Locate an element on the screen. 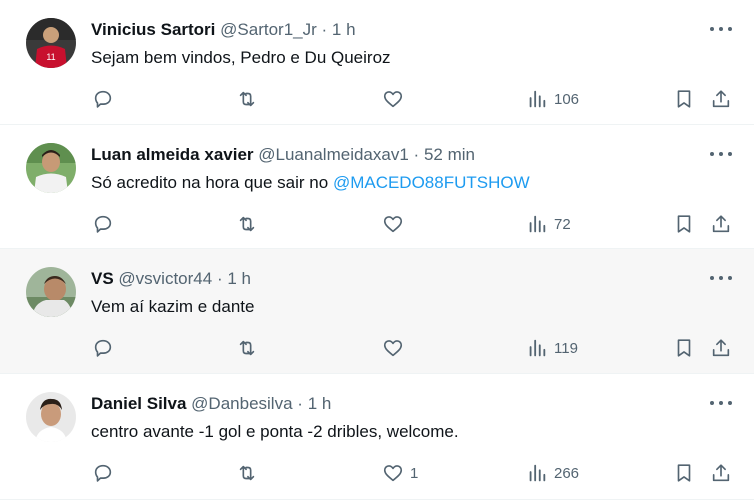 The width and height of the screenshot is (754, 500). tweet-body: Vem aí kazim e dante is located at coordinates (173, 306).